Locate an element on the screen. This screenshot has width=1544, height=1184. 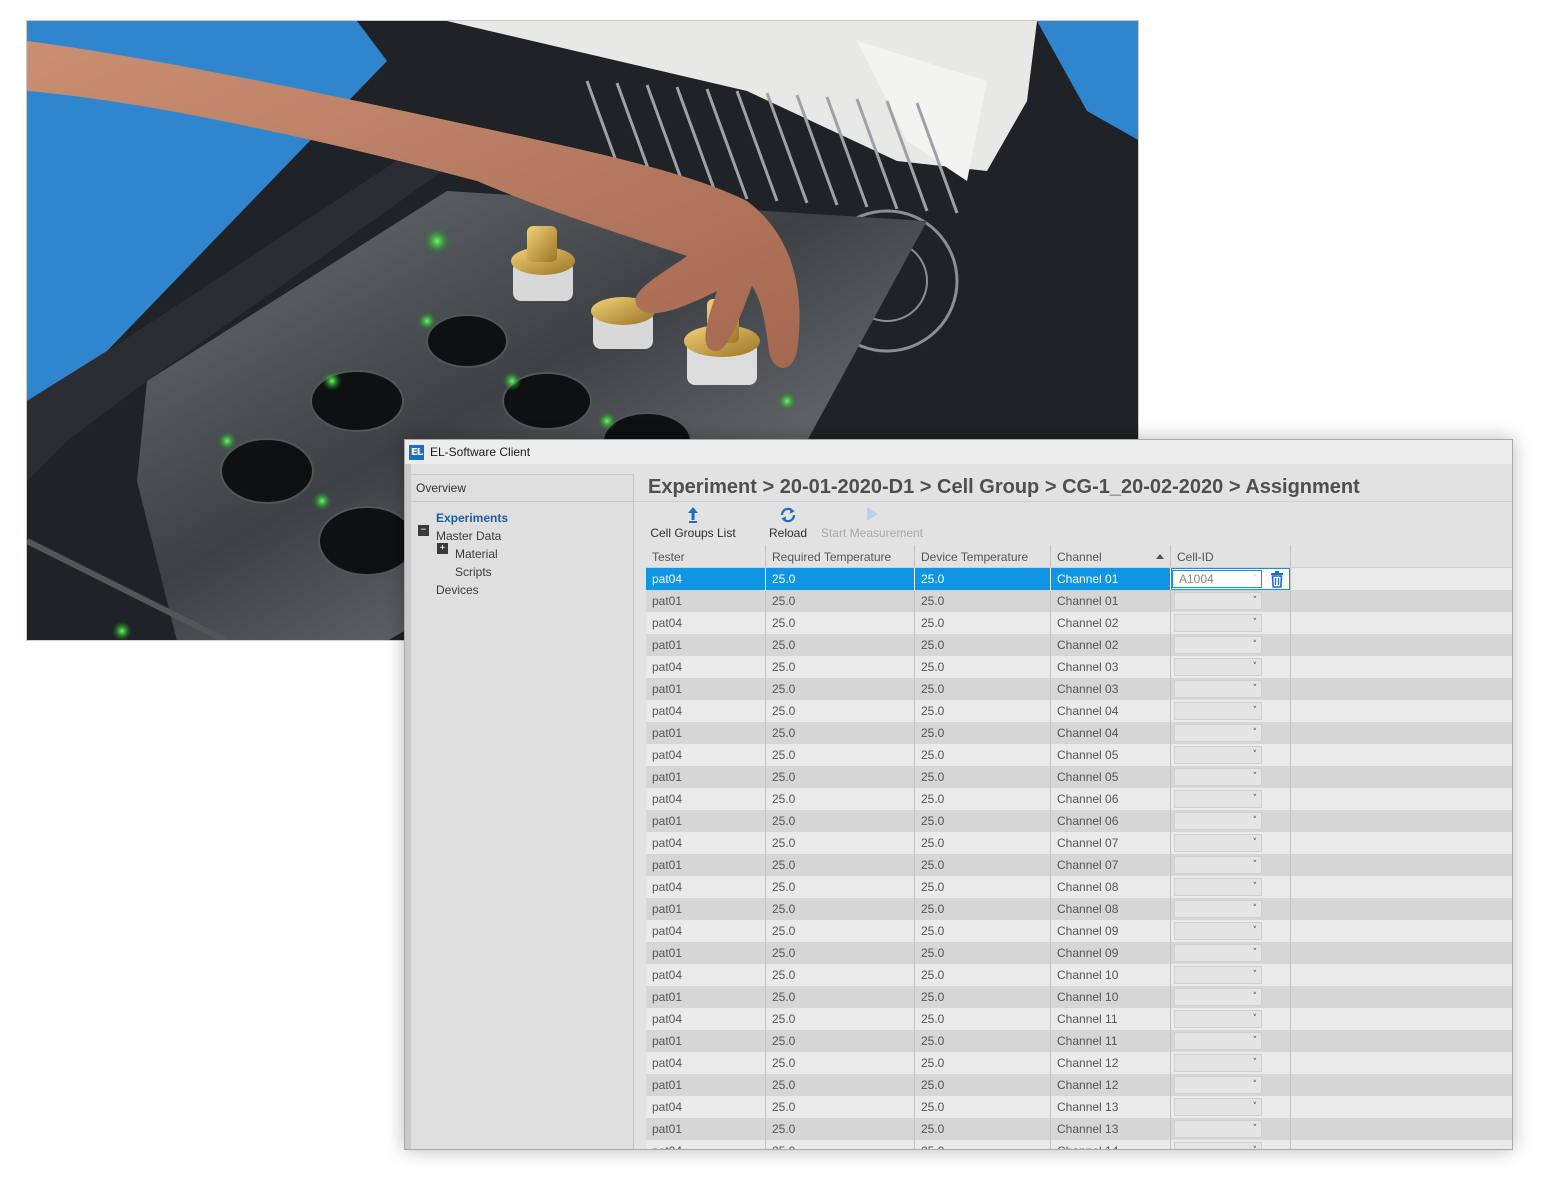
table-row: pat01 25.0 25.0 Channel 04 ˅ is located at coordinates (1079, 733).